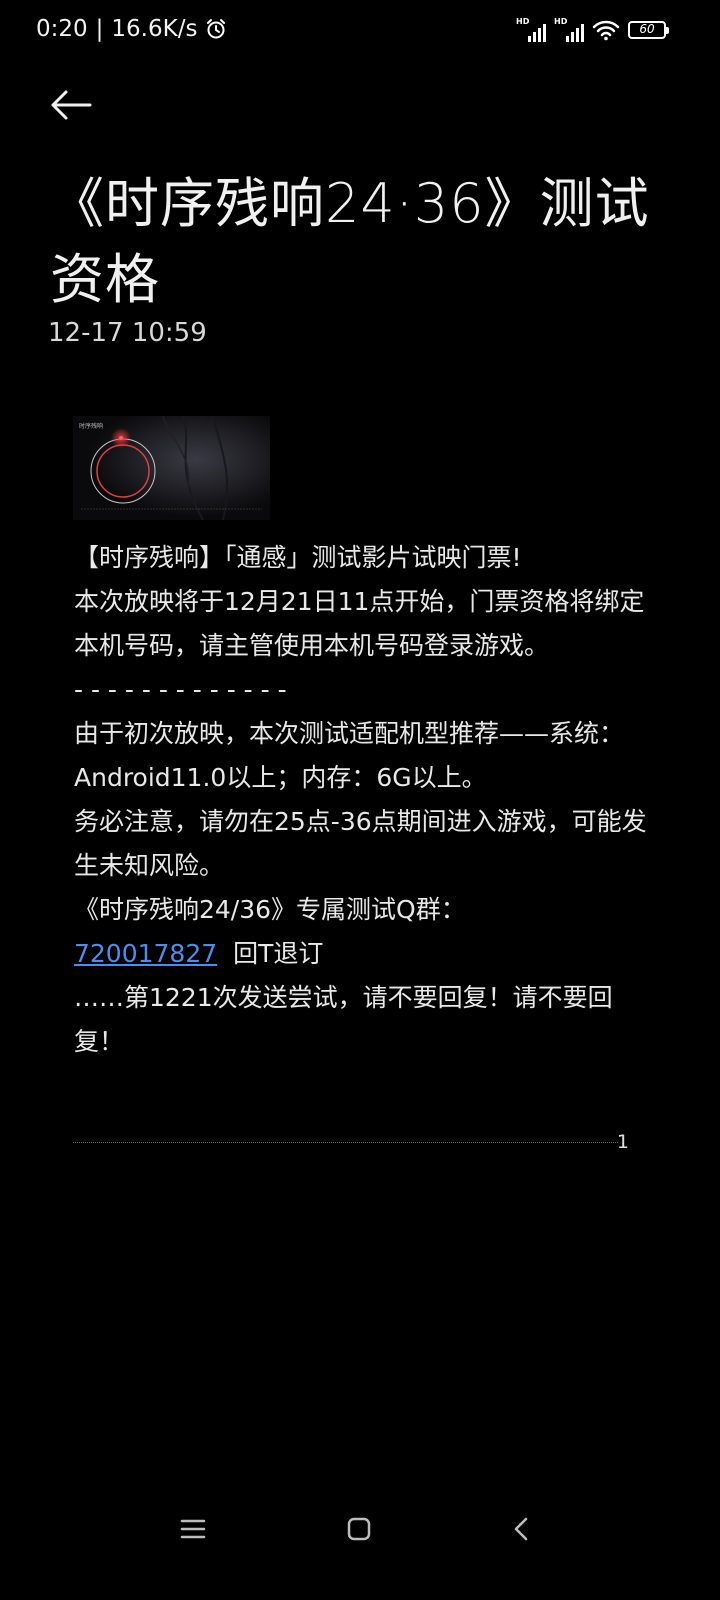  What do you see at coordinates (360, 31) in the screenshot?
I see `status-bar: 0:20 | 16.6K/s HD HD 60` at bounding box center [360, 31].